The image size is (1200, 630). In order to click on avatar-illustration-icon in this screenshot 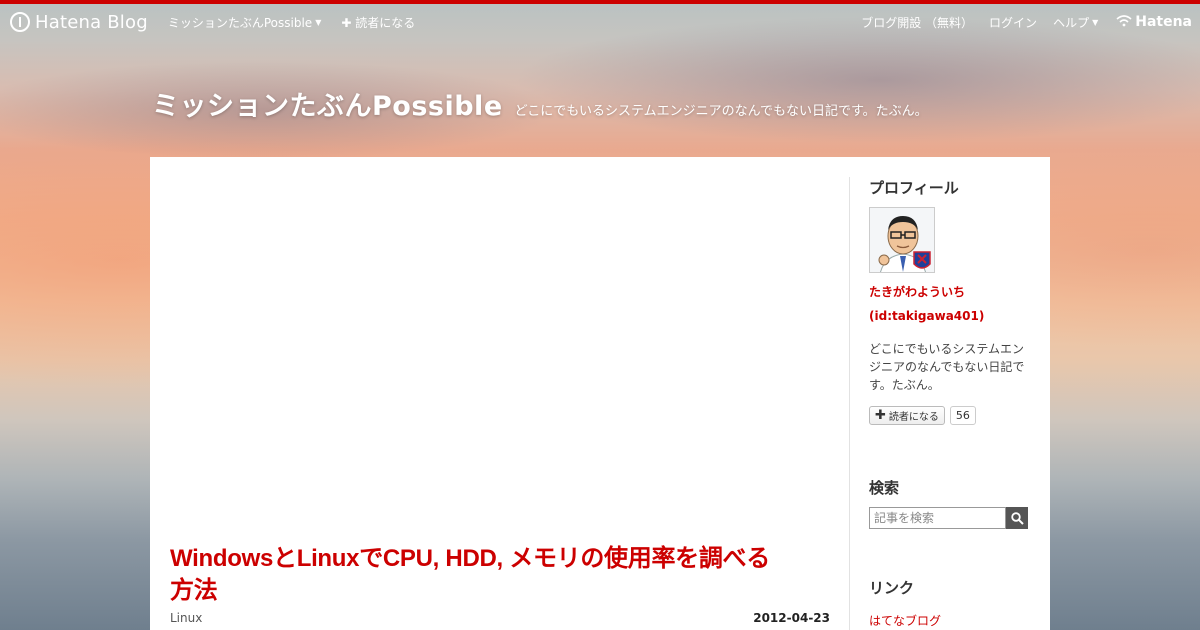, I will do `click(902, 240)`.